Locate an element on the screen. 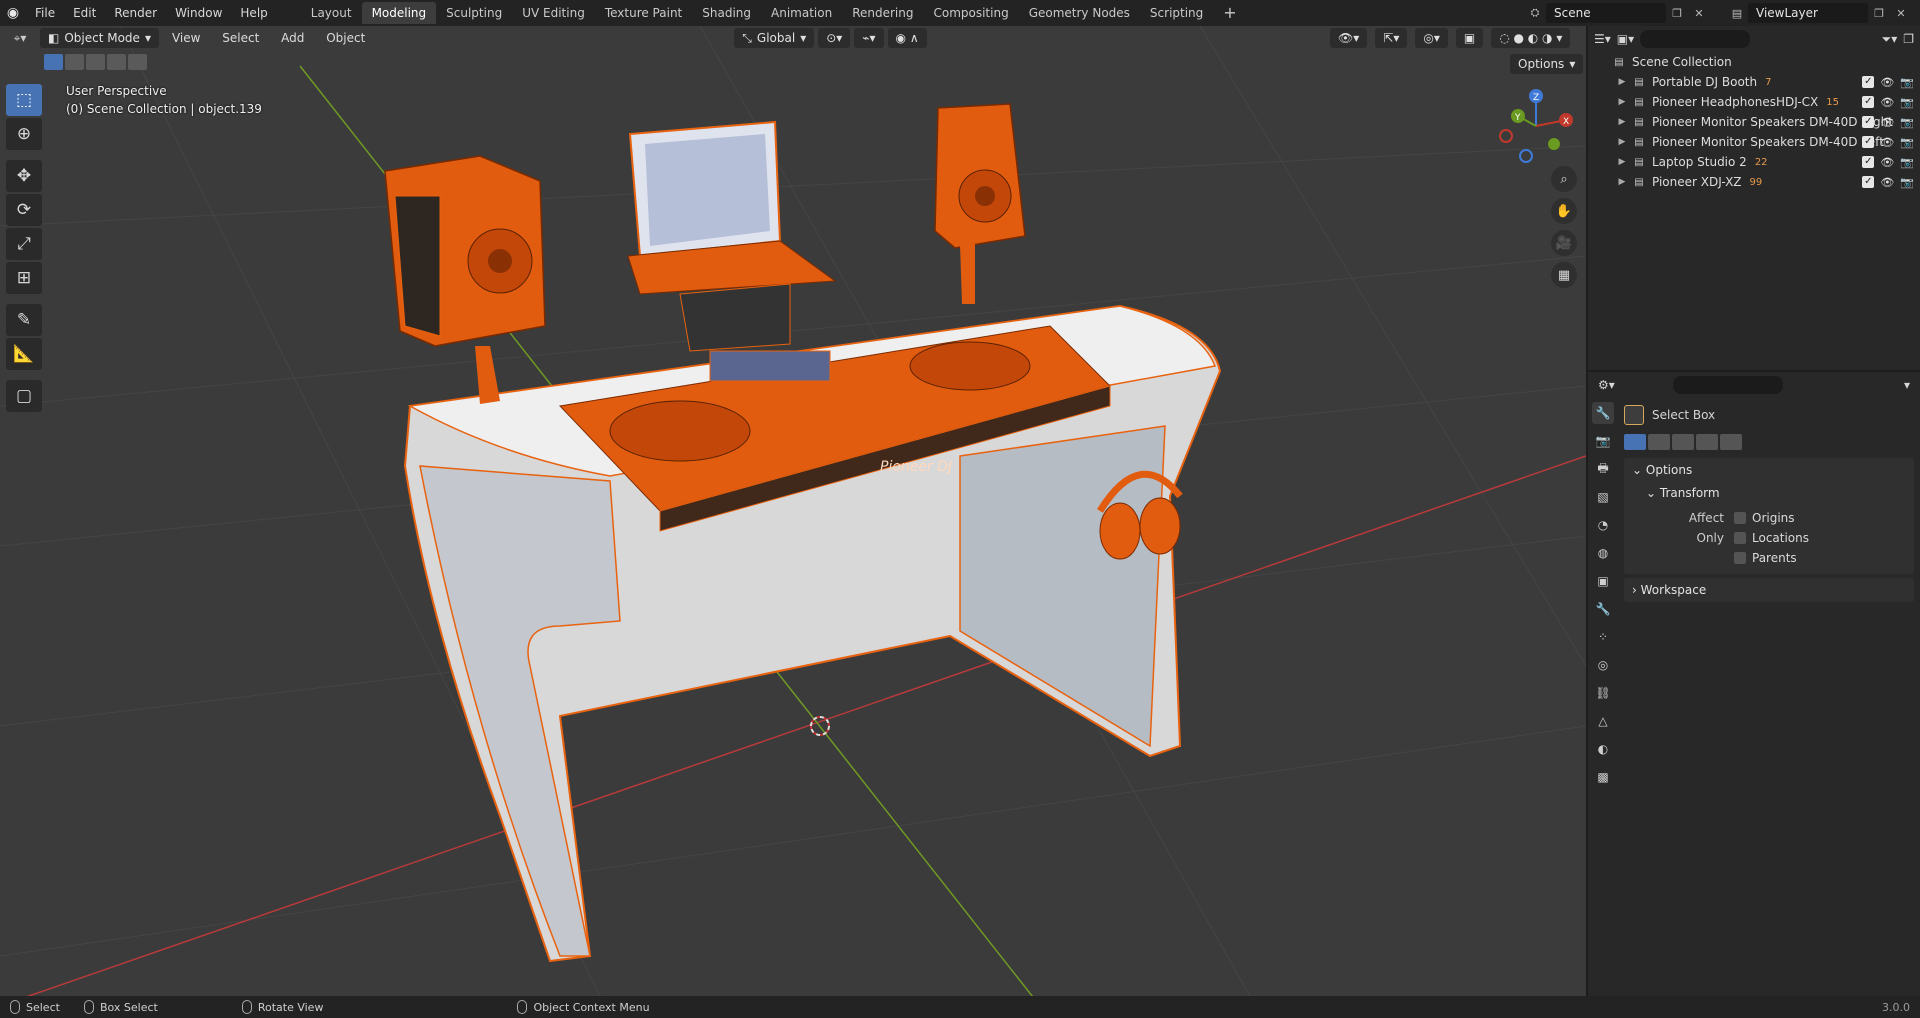 The image size is (1920, 1018). viewport-options-button: Options ▾ is located at coordinates (1547, 64).